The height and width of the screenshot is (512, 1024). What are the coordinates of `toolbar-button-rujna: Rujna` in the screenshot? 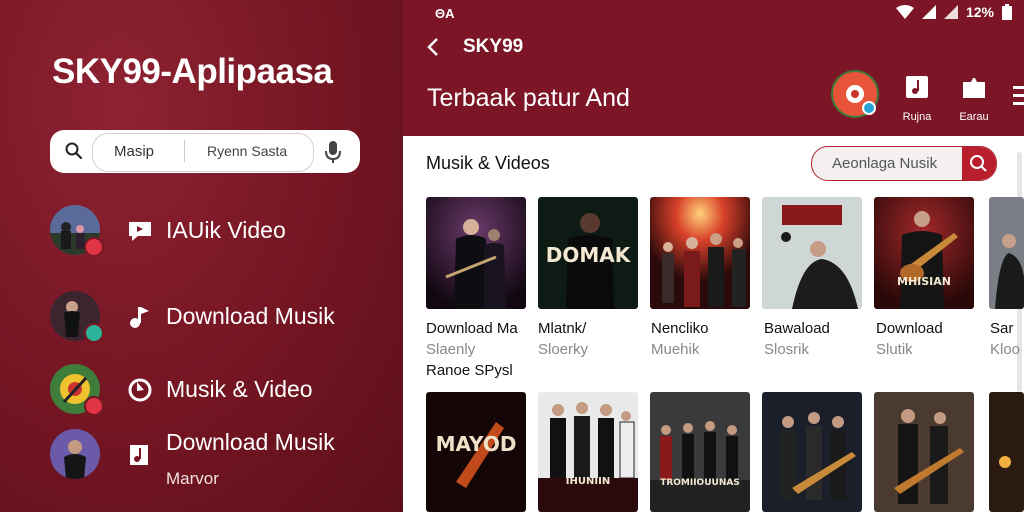 It's located at (917, 98).